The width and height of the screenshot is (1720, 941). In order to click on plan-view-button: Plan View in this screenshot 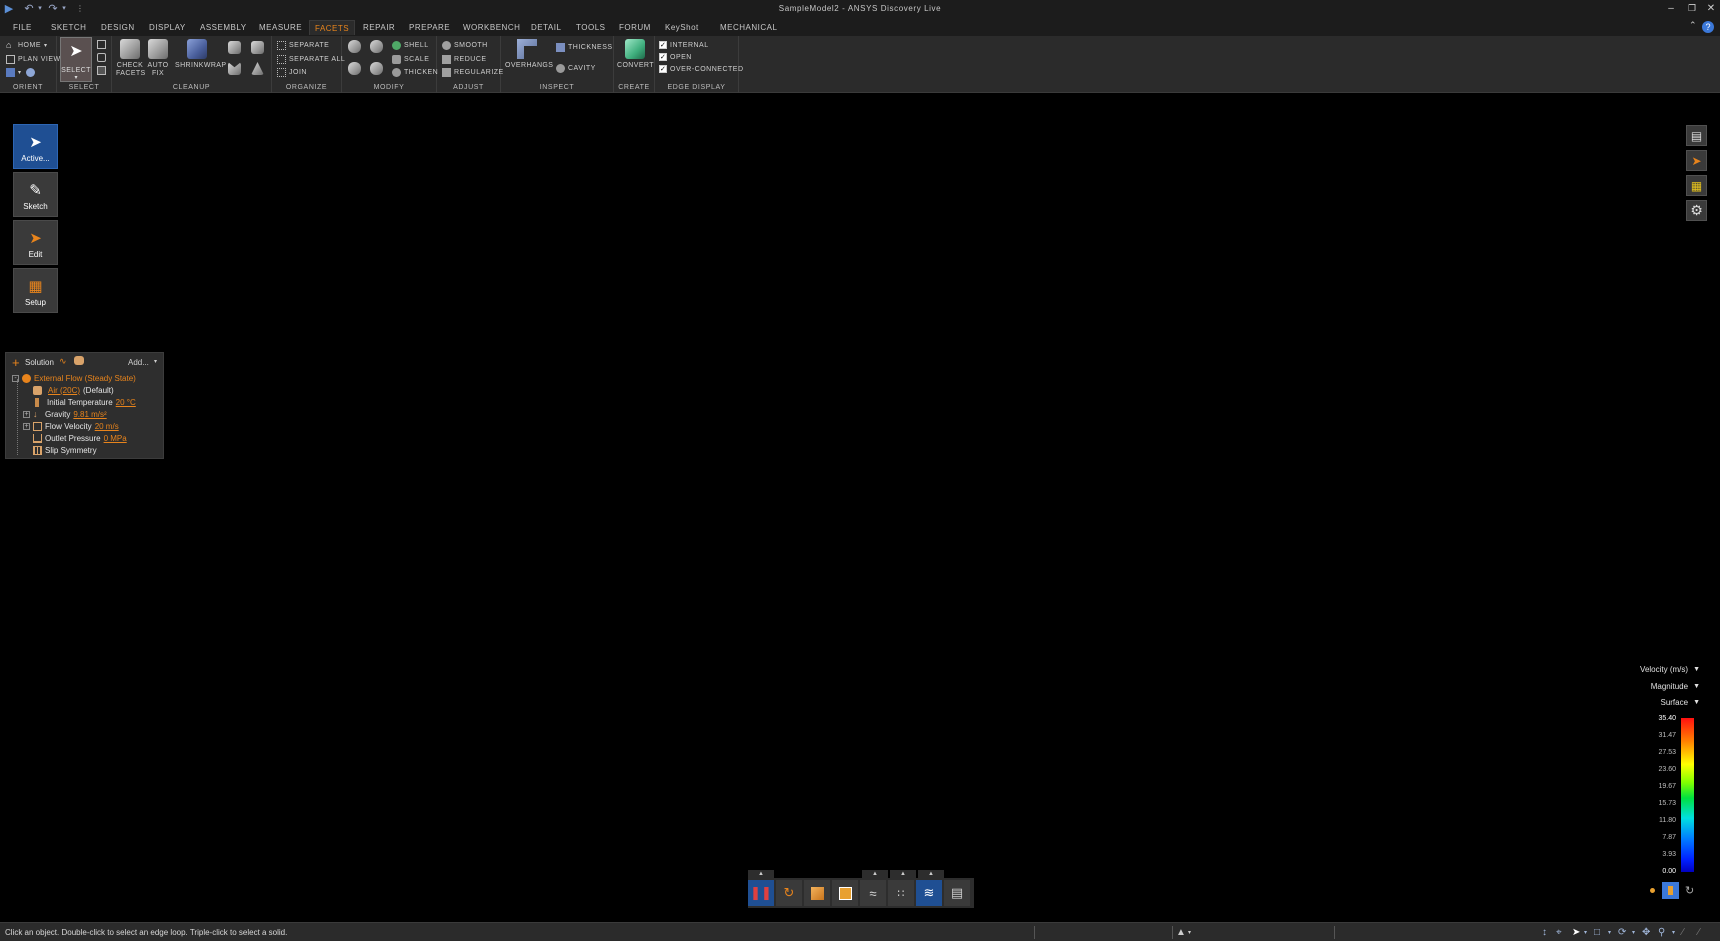, I will do `click(33, 59)`.